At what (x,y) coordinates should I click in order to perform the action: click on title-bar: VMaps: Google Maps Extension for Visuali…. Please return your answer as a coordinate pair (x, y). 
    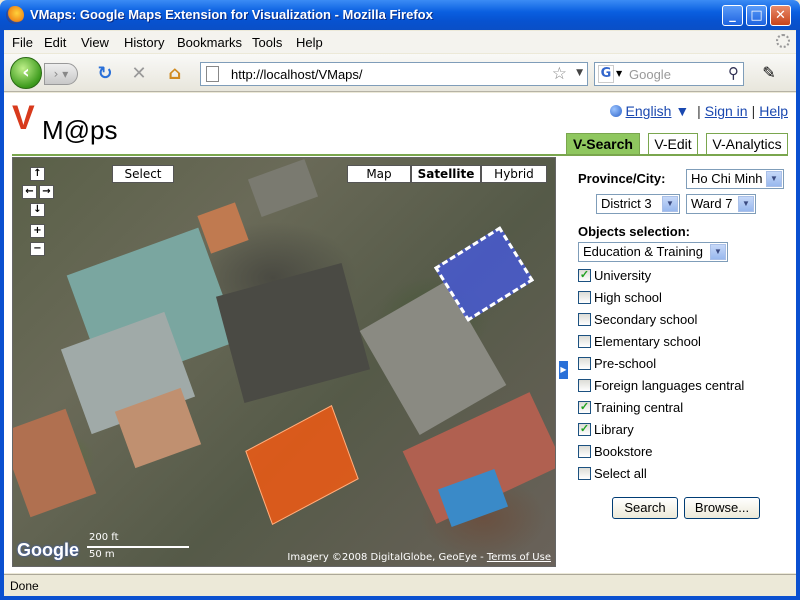
    Looking at the image, I should click on (400, 15).